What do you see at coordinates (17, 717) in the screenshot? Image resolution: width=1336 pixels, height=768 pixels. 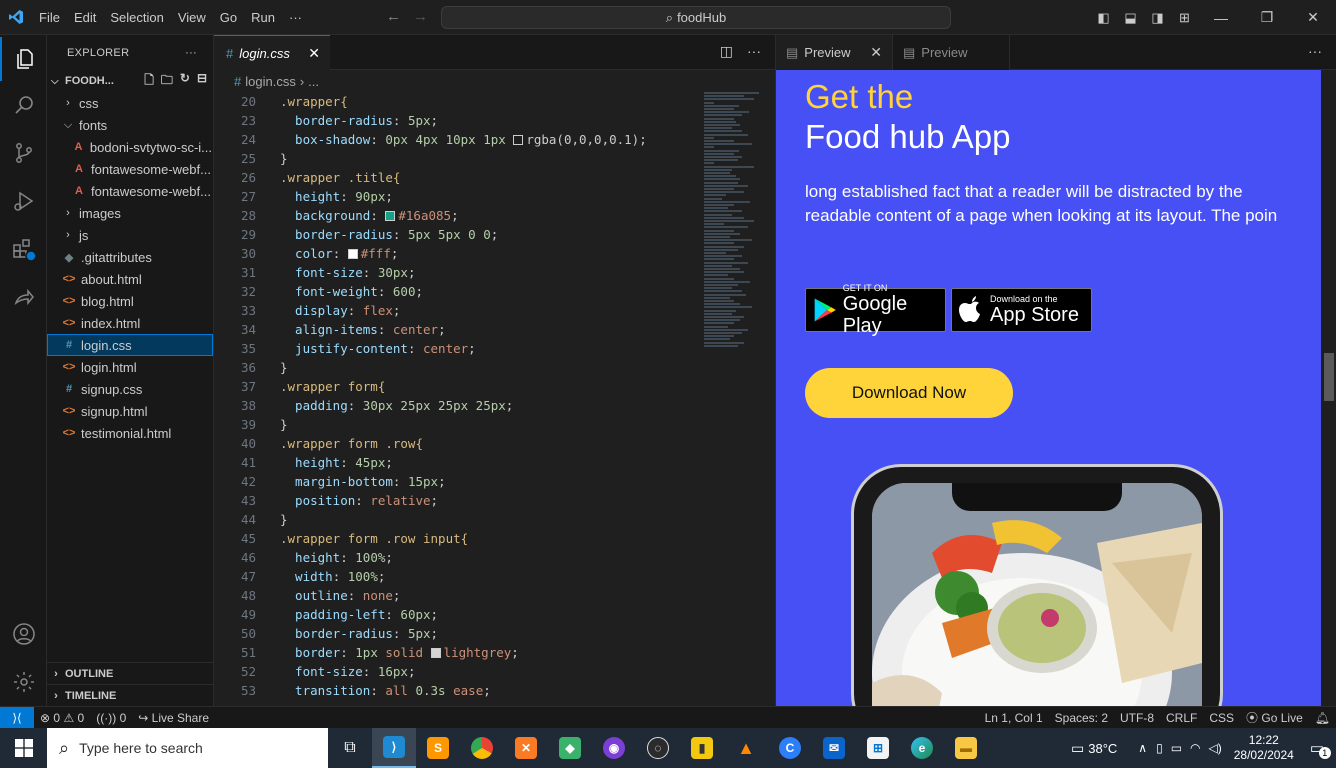 I see `remote-indicator-icon: ⟩⟨` at bounding box center [17, 717].